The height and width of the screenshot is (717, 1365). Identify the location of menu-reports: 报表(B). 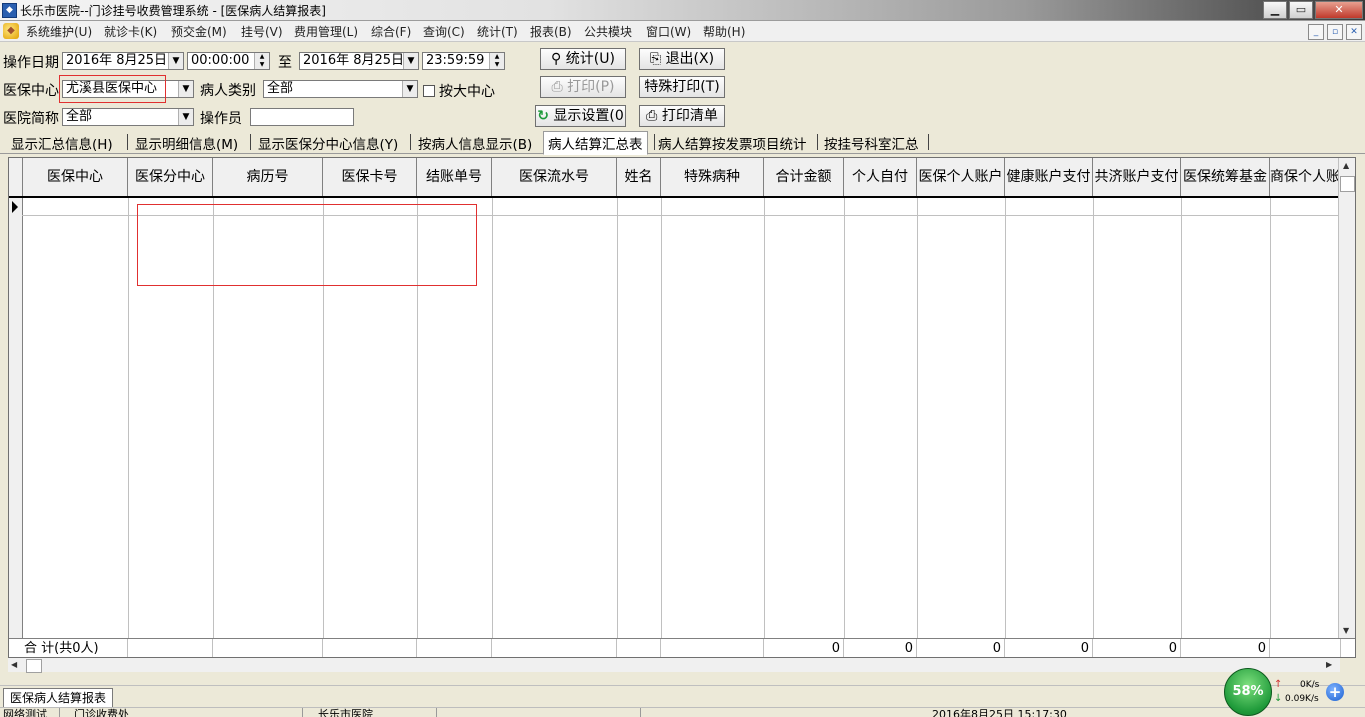
(551, 31).